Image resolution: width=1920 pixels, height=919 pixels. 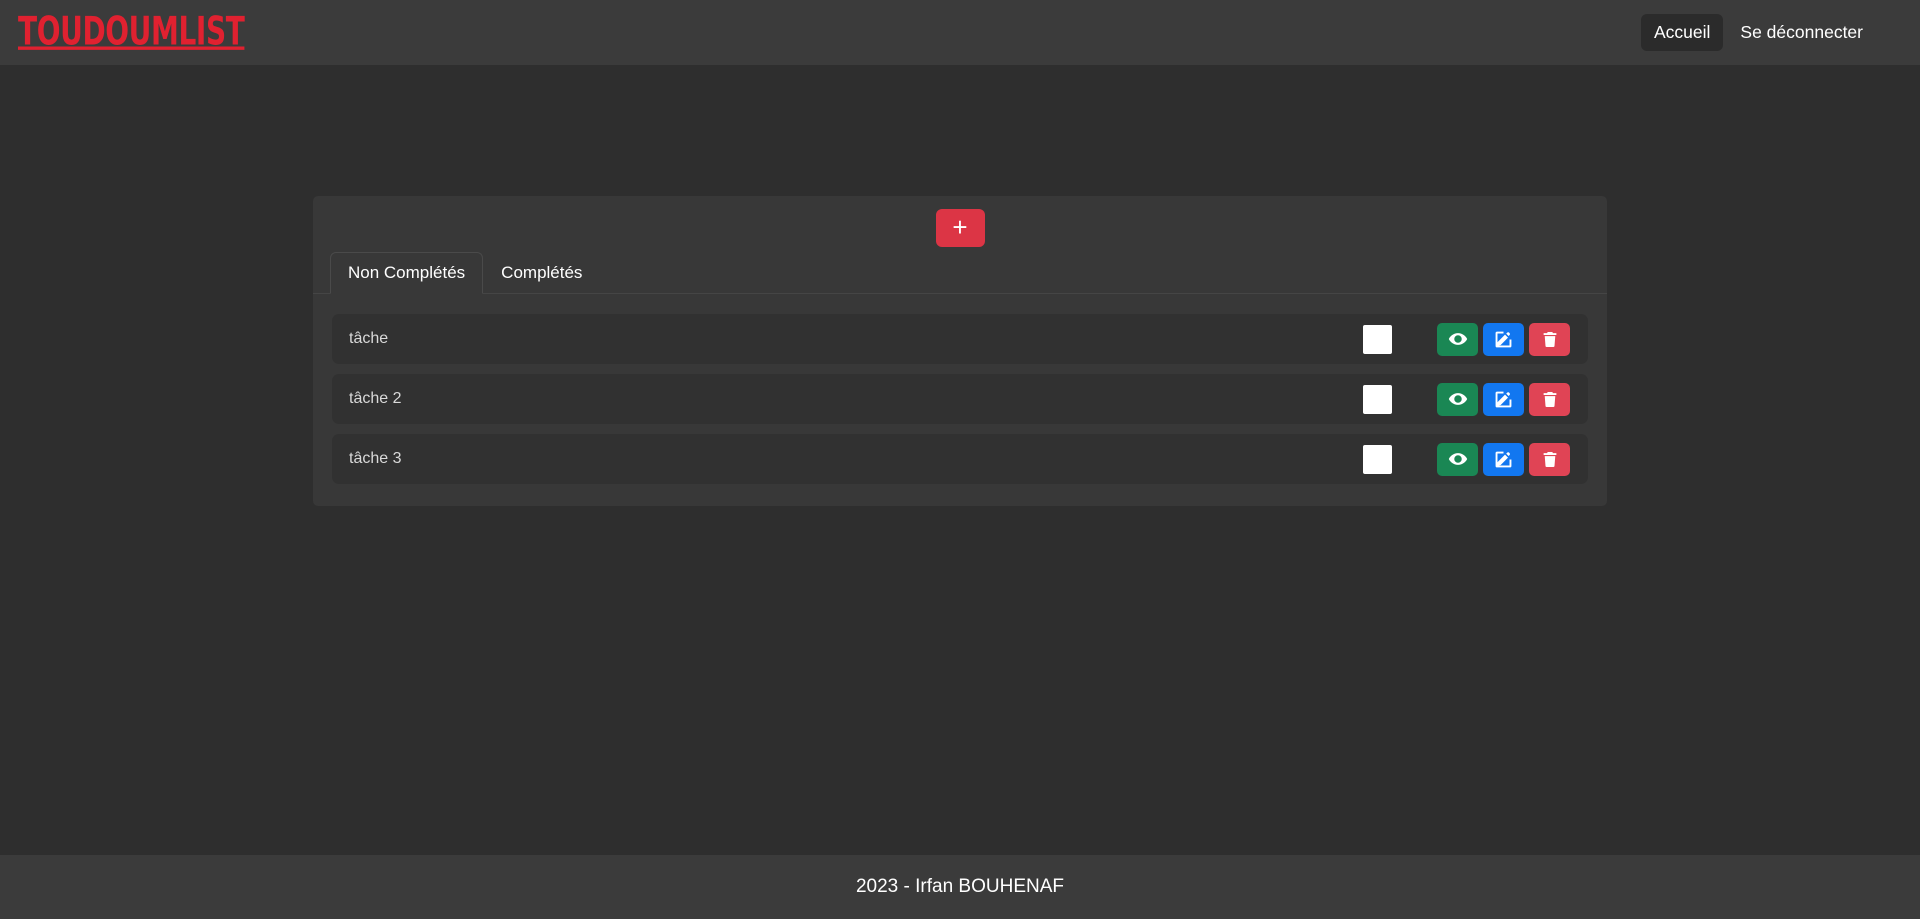 I want to click on footer-text: 2023 - Irfan BOUHENAF, so click(x=960, y=886).